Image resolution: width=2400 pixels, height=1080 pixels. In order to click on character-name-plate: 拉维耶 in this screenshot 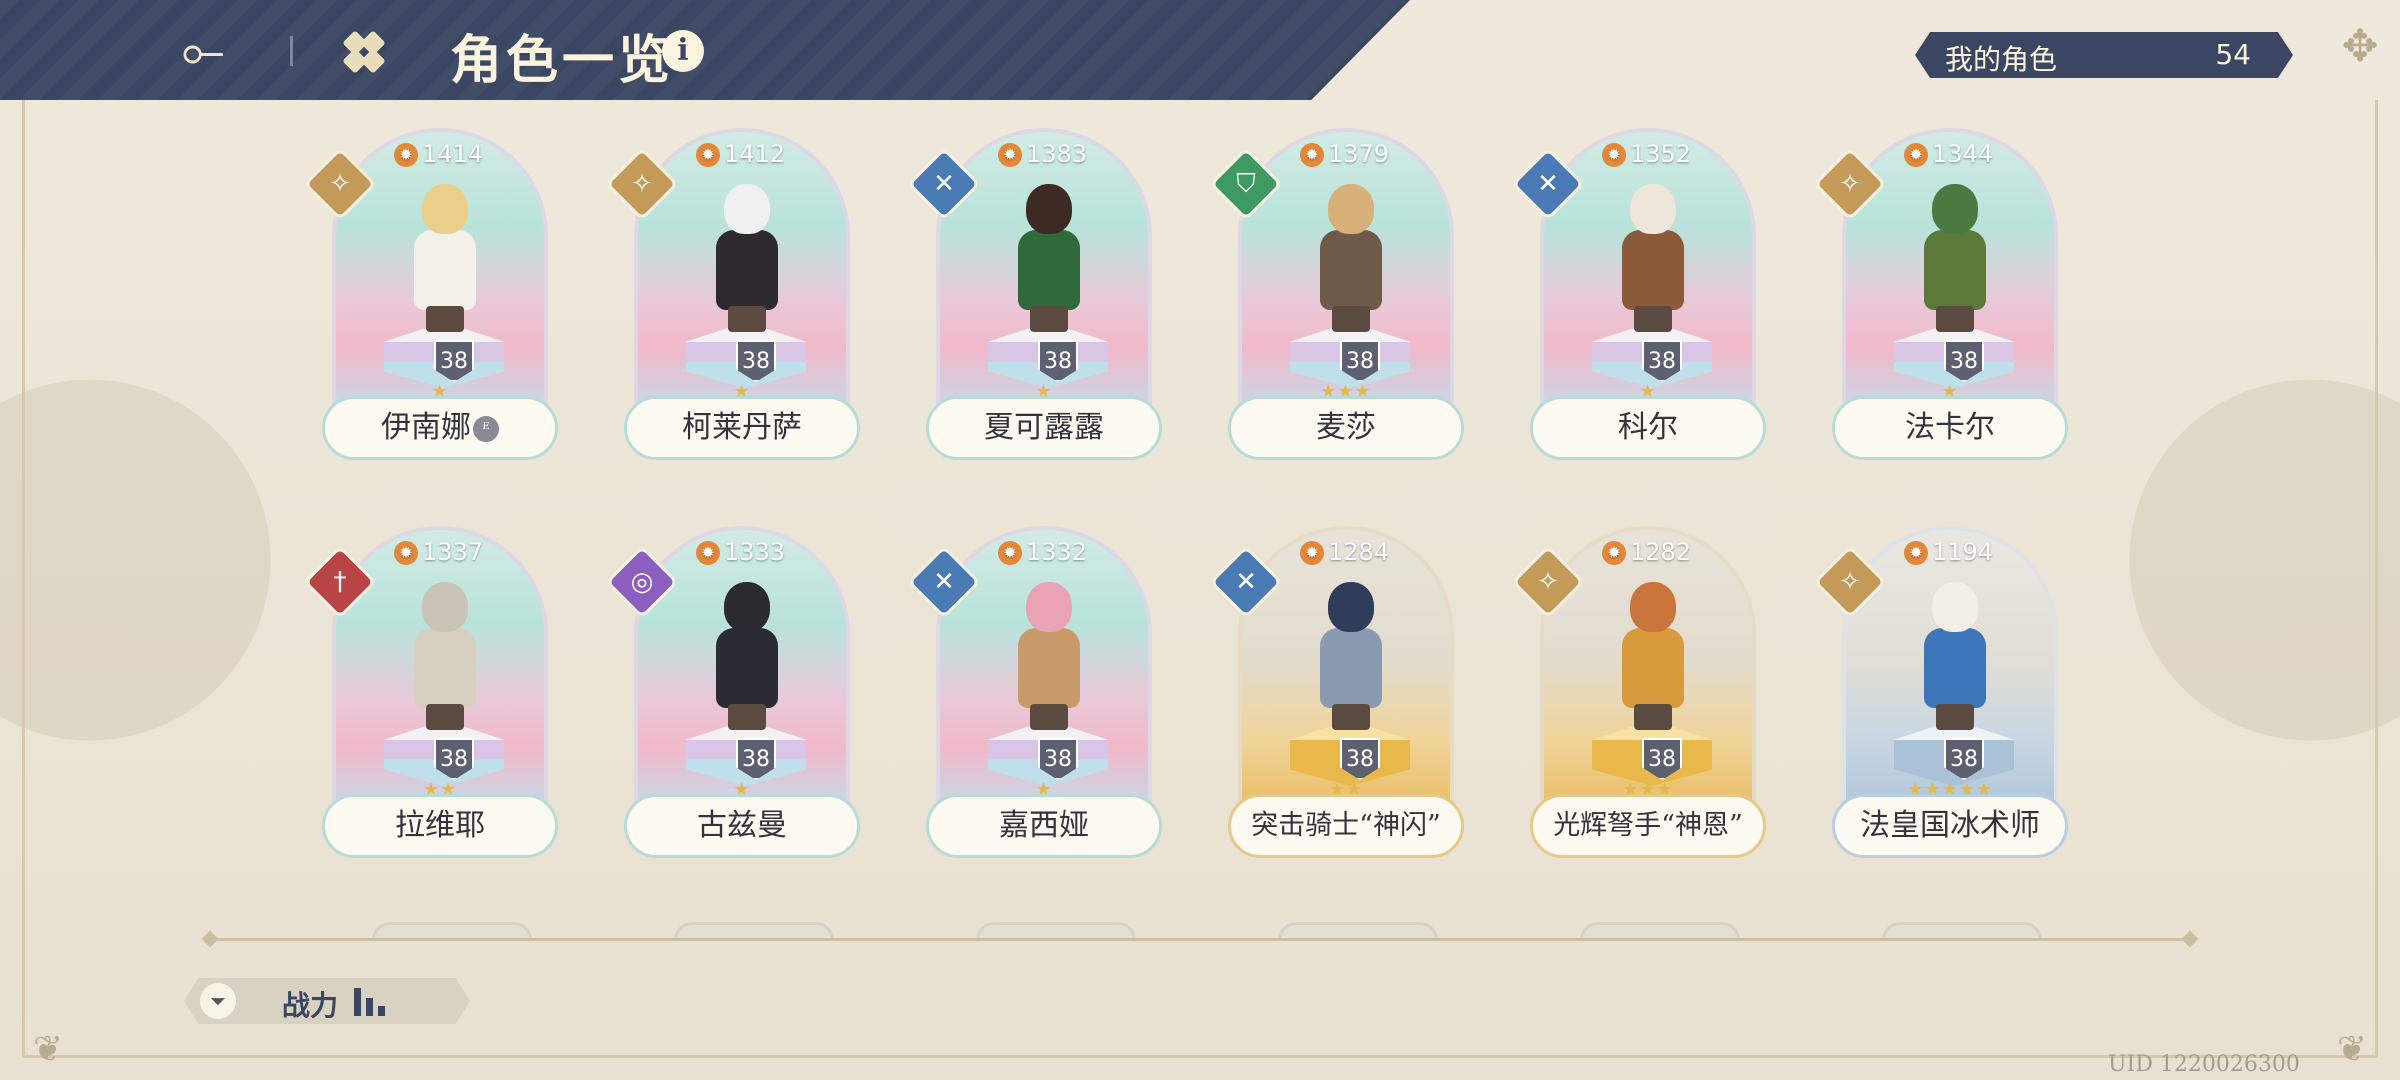, I will do `click(440, 826)`.